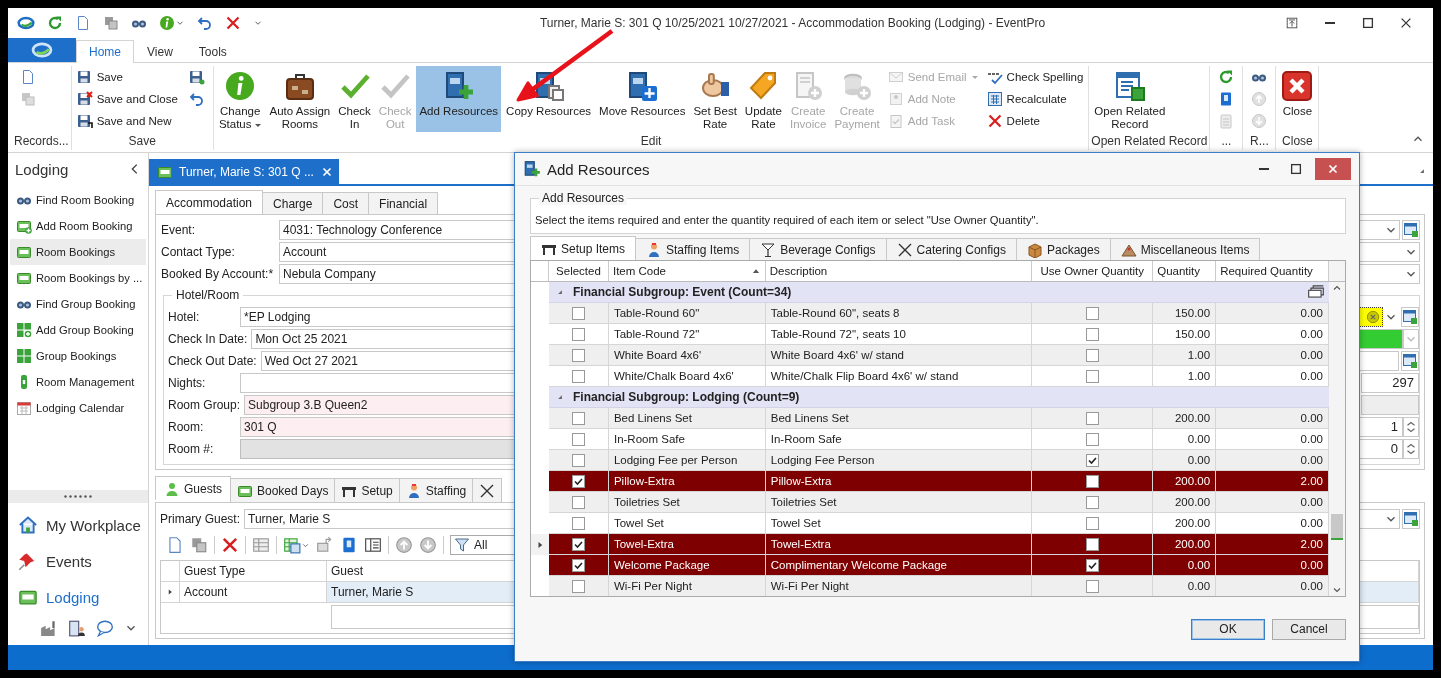 This screenshot has width=1441, height=678. What do you see at coordinates (763, 99) in the screenshot?
I see `ribbon-button: Update Rate` at bounding box center [763, 99].